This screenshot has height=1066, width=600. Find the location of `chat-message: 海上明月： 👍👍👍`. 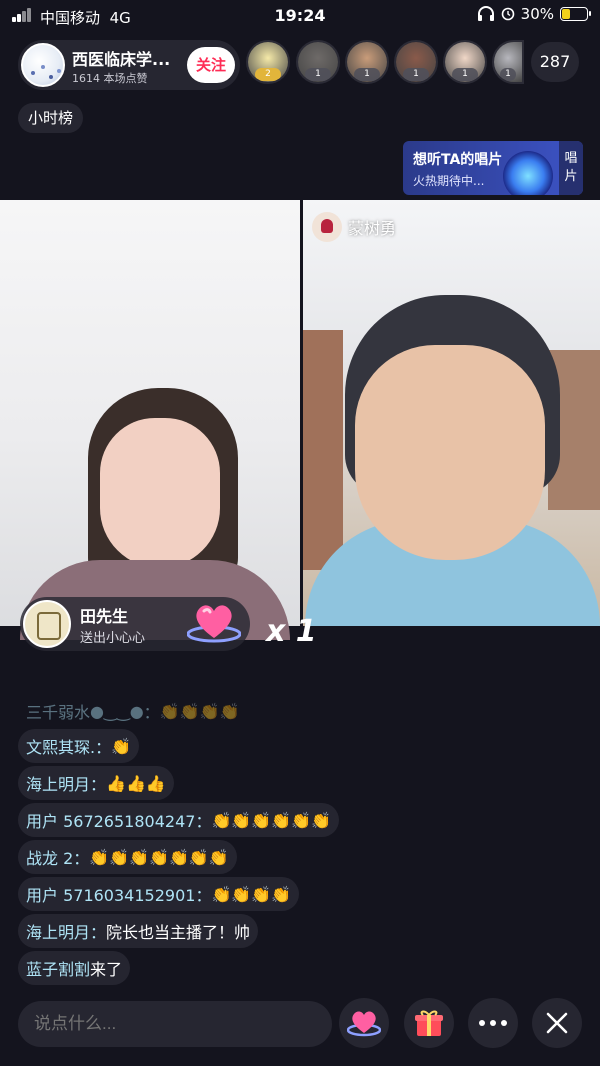

chat-message: 海上明月： 👍👍👍 is located at coordinates (96, 783).